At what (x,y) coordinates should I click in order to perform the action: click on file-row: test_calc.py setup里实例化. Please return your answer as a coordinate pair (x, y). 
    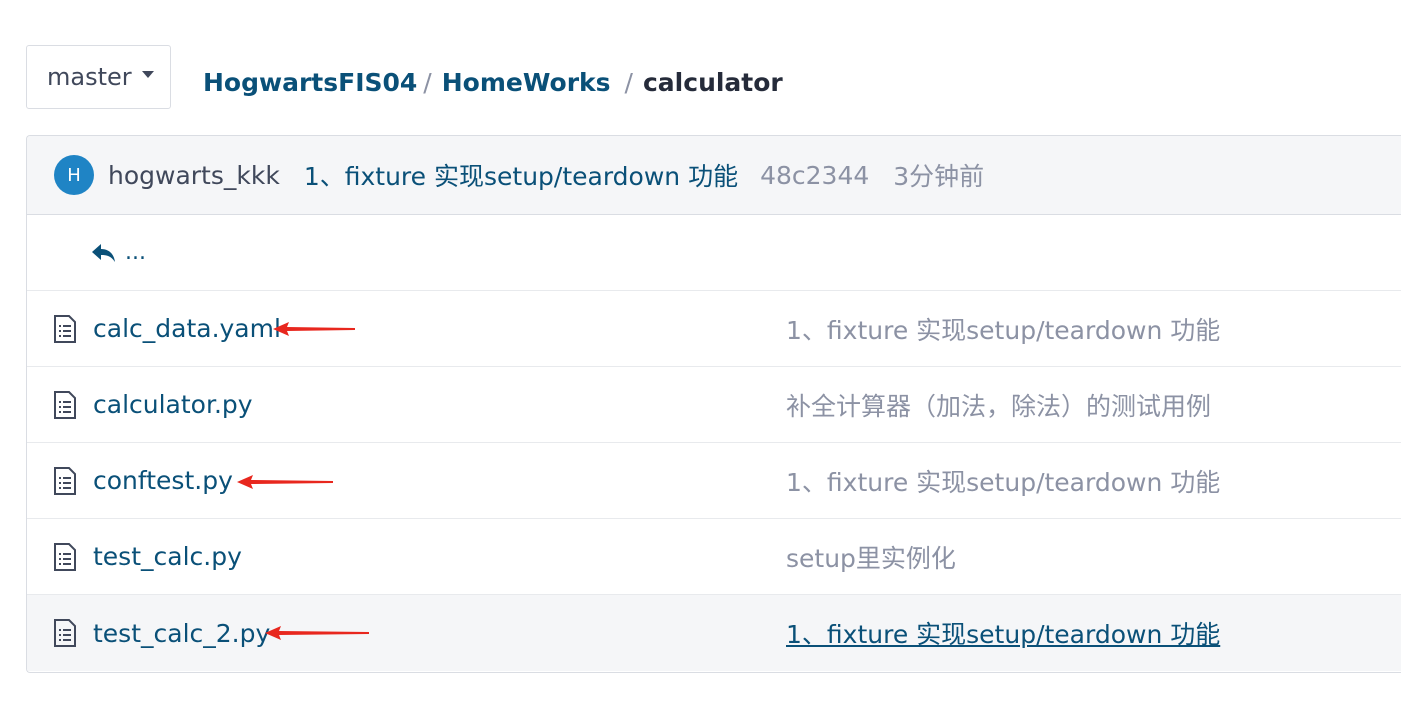
    Looking at the image, I should click on (714, 557).